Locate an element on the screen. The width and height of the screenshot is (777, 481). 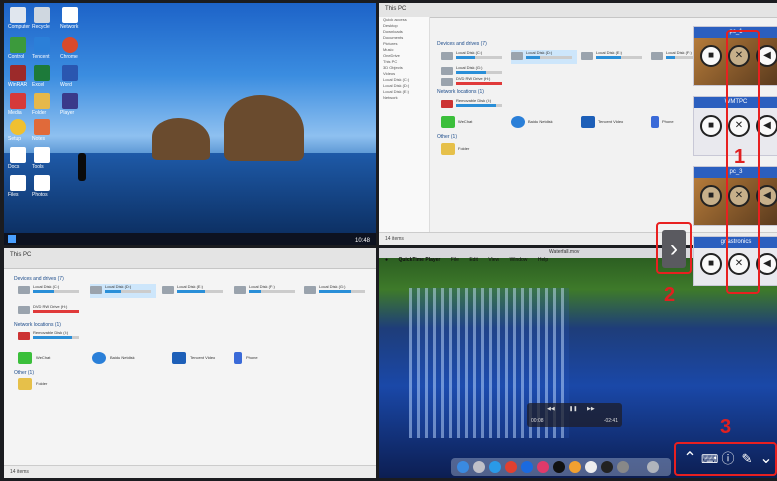
appstore-icon is located at coordinates (527, 467).